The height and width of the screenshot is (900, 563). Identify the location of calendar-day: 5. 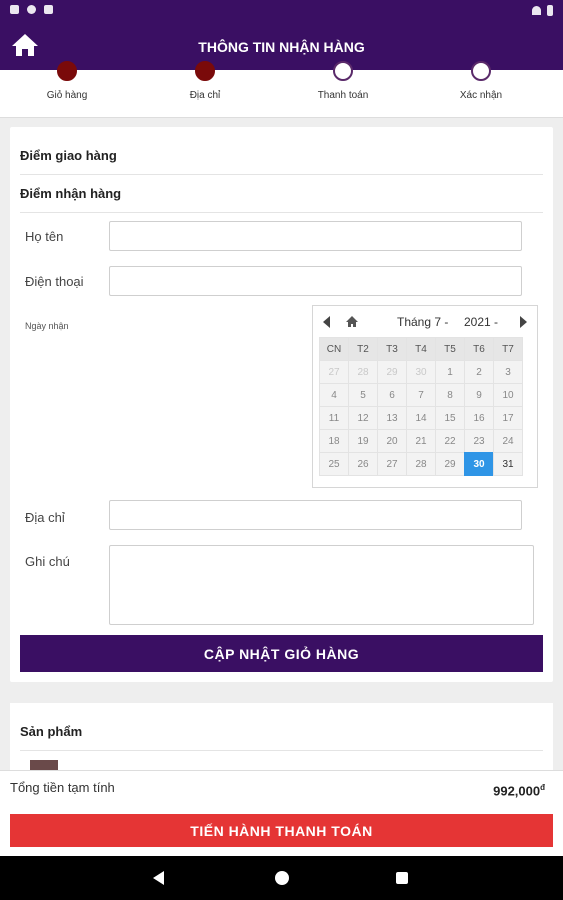
(363, 395).